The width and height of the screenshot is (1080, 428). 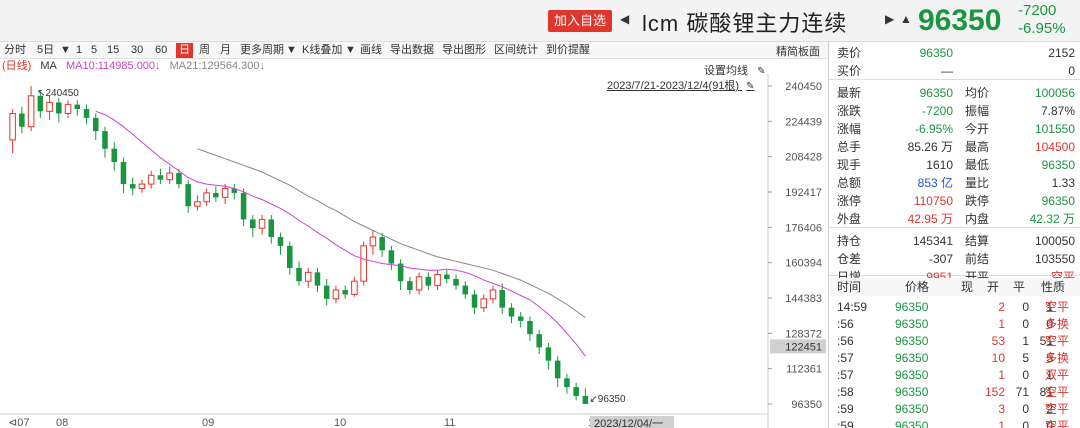 What do you see at coordinates (967, 287) in the screenshot?
I see `trades-column-header: 现` at bounding box center [967, 287].